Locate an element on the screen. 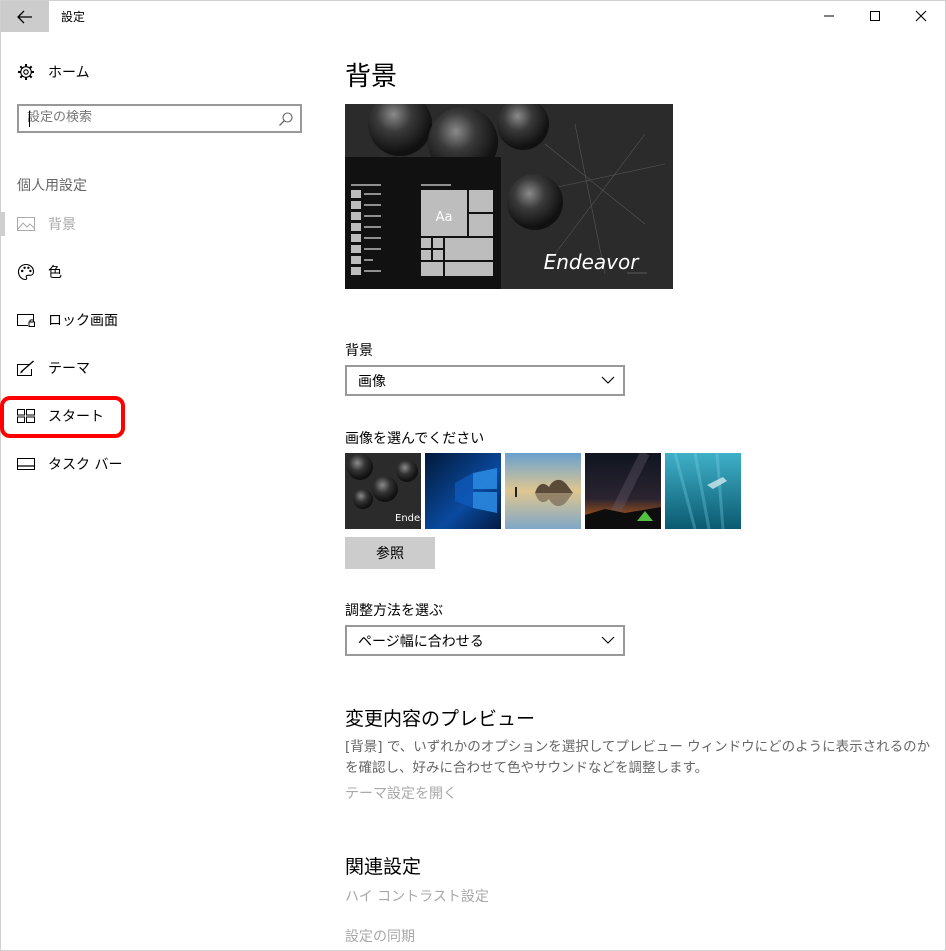  maximize-button is located at coordinates (875, 16).